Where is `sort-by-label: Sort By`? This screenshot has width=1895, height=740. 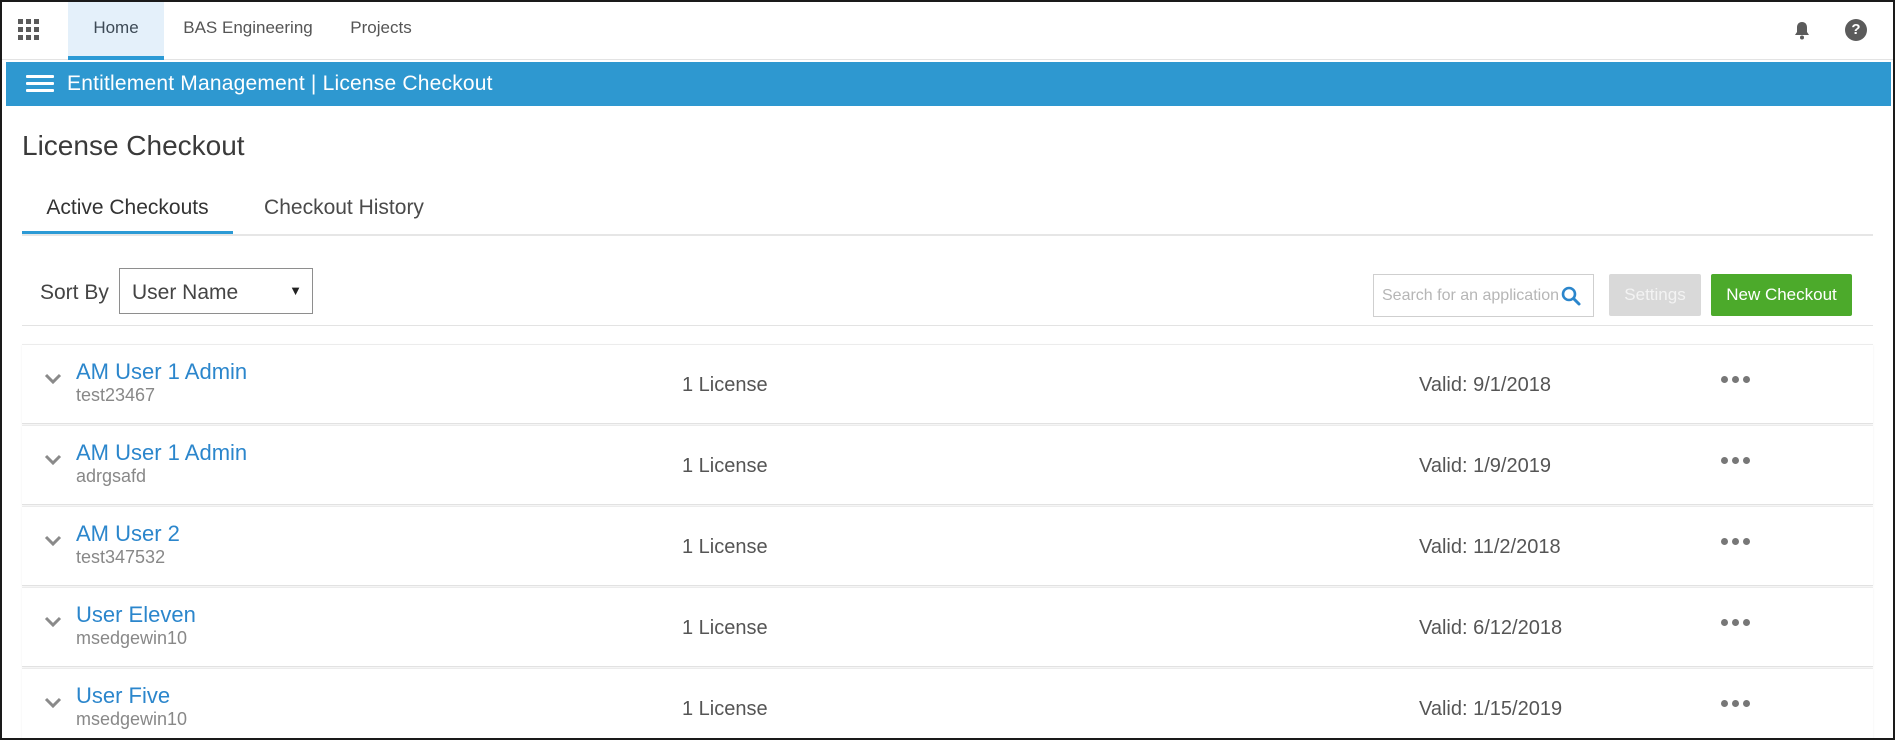 sort-by-label: Sort By is located at coordinates (74, 292).